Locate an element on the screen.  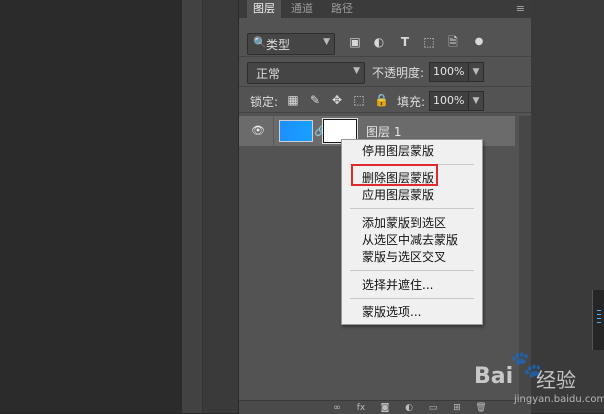
lock-artboard-icon: ⬚ is located at coordinates (359, 100).